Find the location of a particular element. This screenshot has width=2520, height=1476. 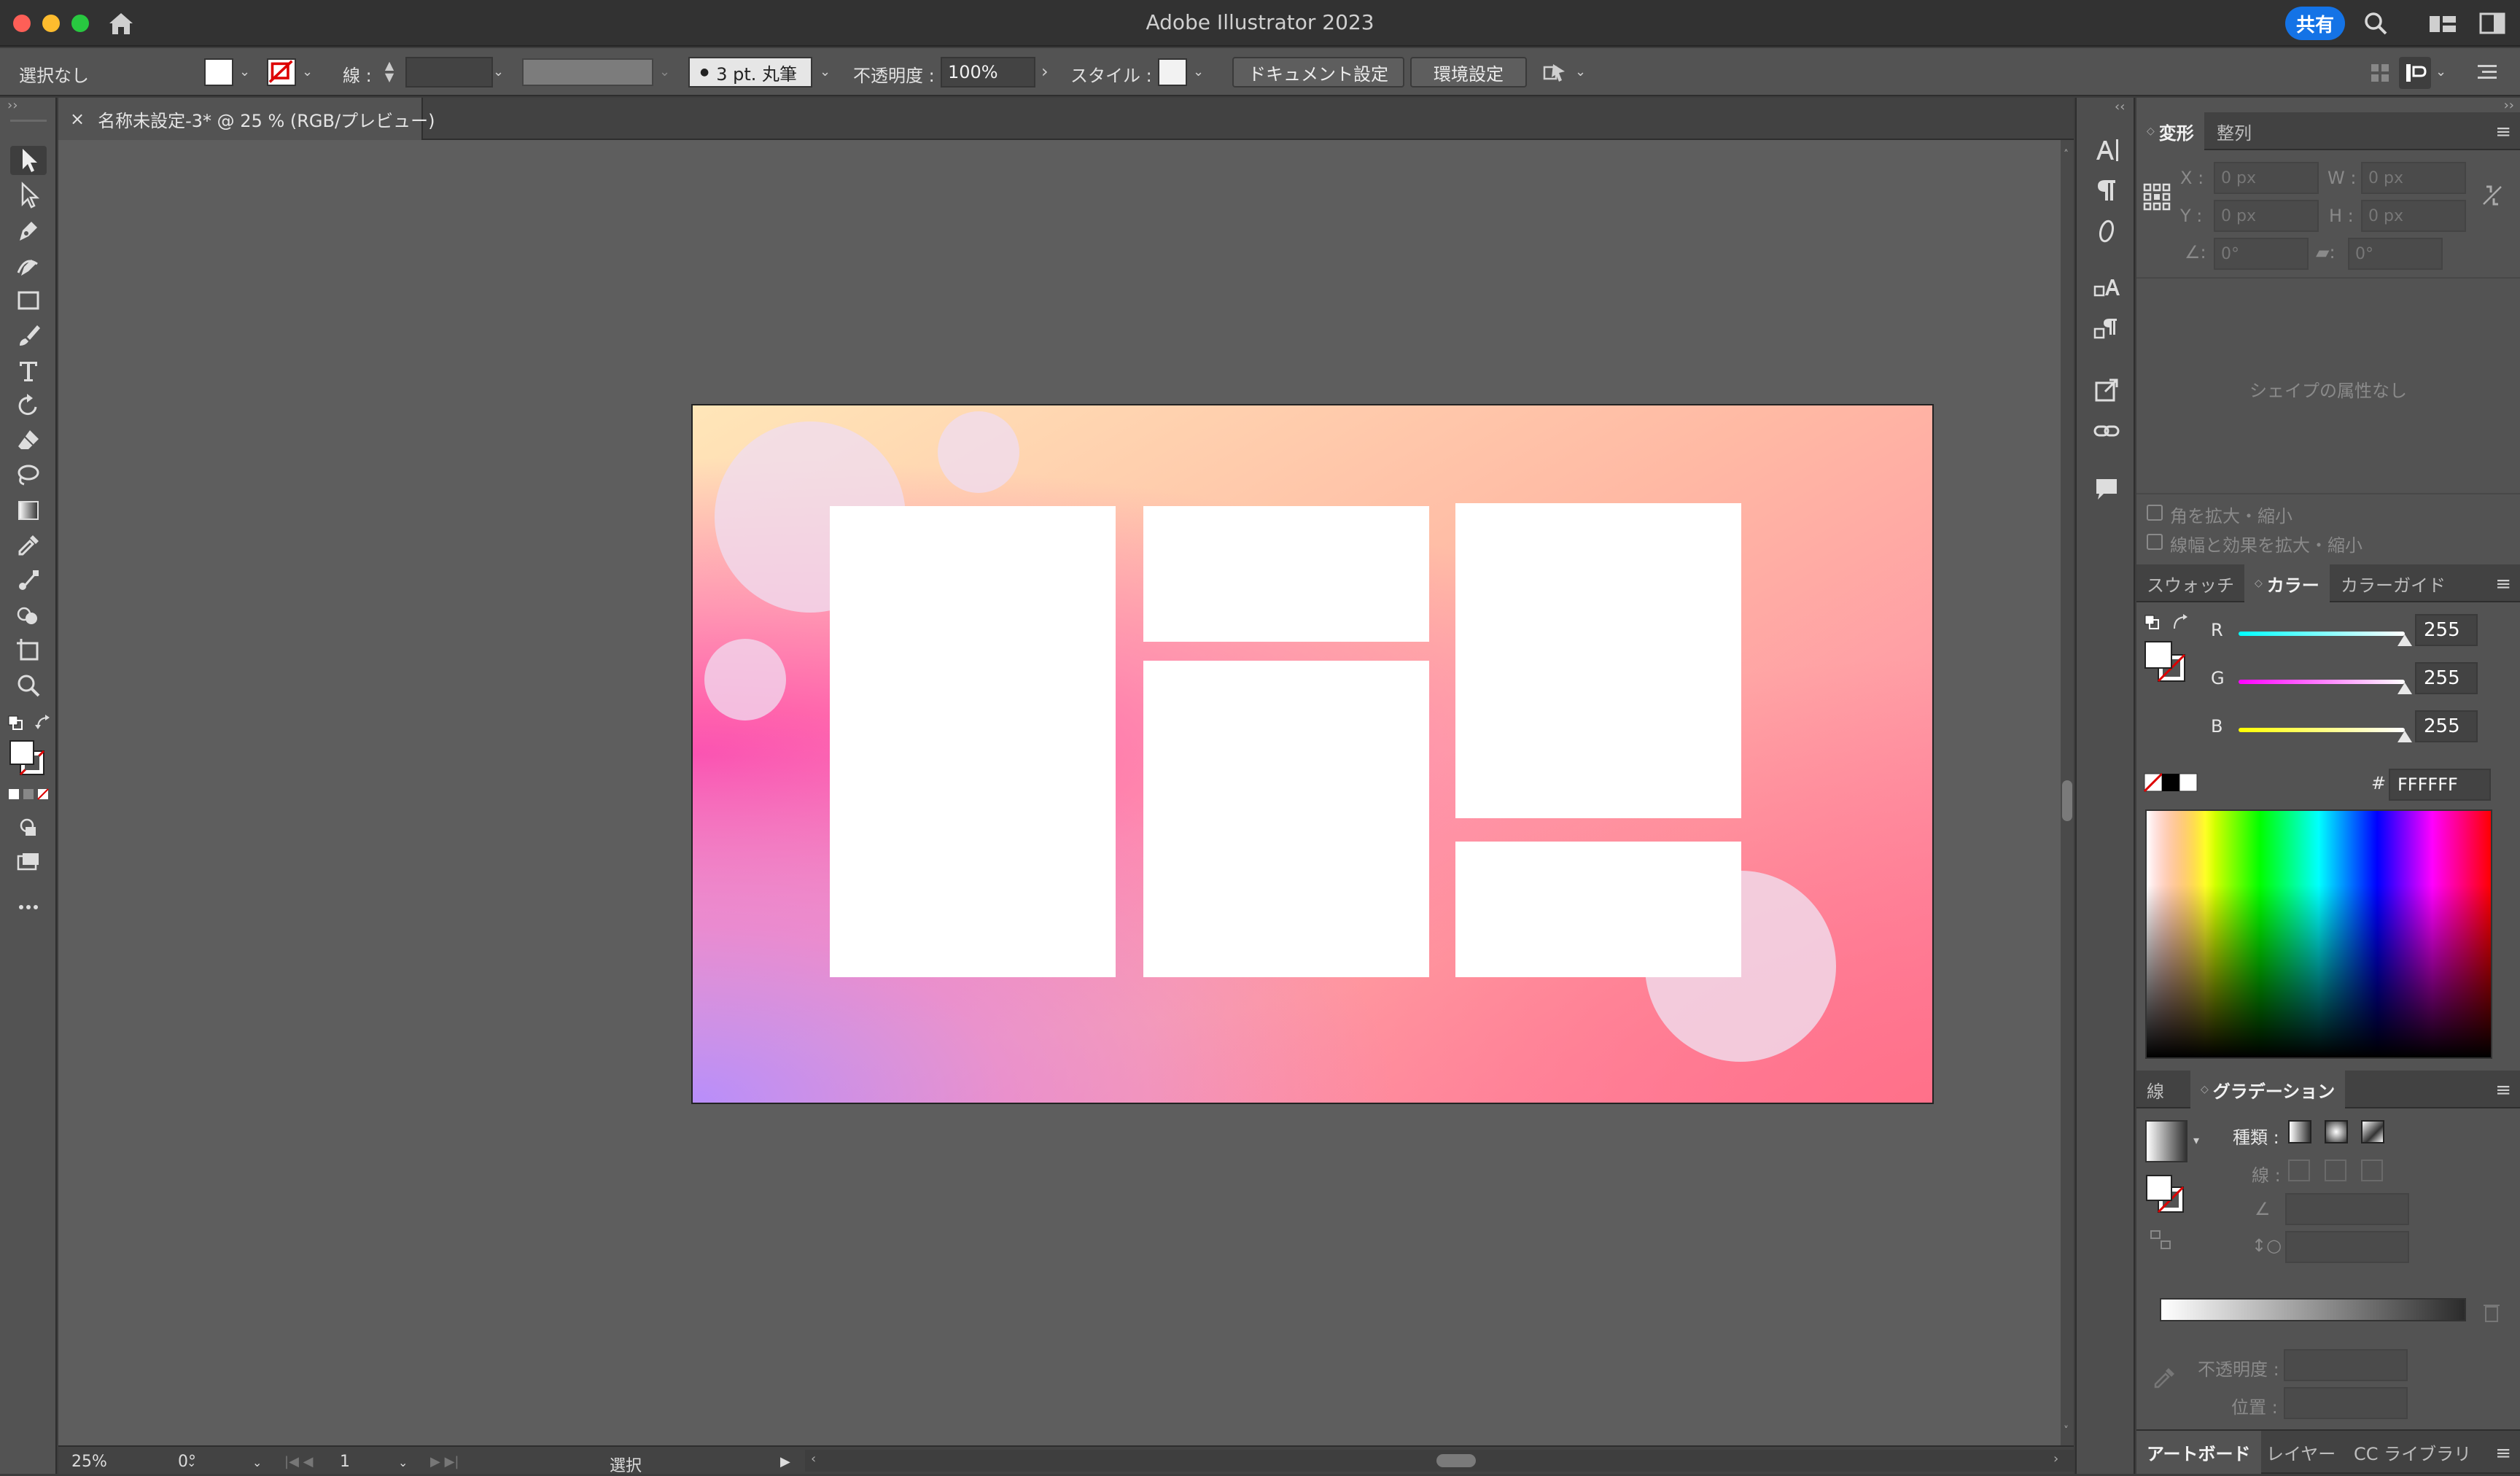

character-panel-icon is located at coordinates (2106, 149).